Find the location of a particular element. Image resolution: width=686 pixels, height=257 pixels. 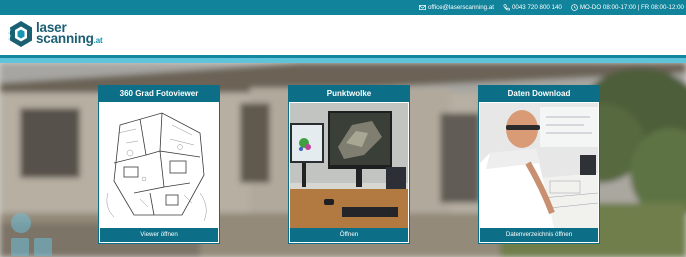

card-360-viewer: 360 Grad Fotoviewer Viewer öffnen is located at coordinates (159, 164).